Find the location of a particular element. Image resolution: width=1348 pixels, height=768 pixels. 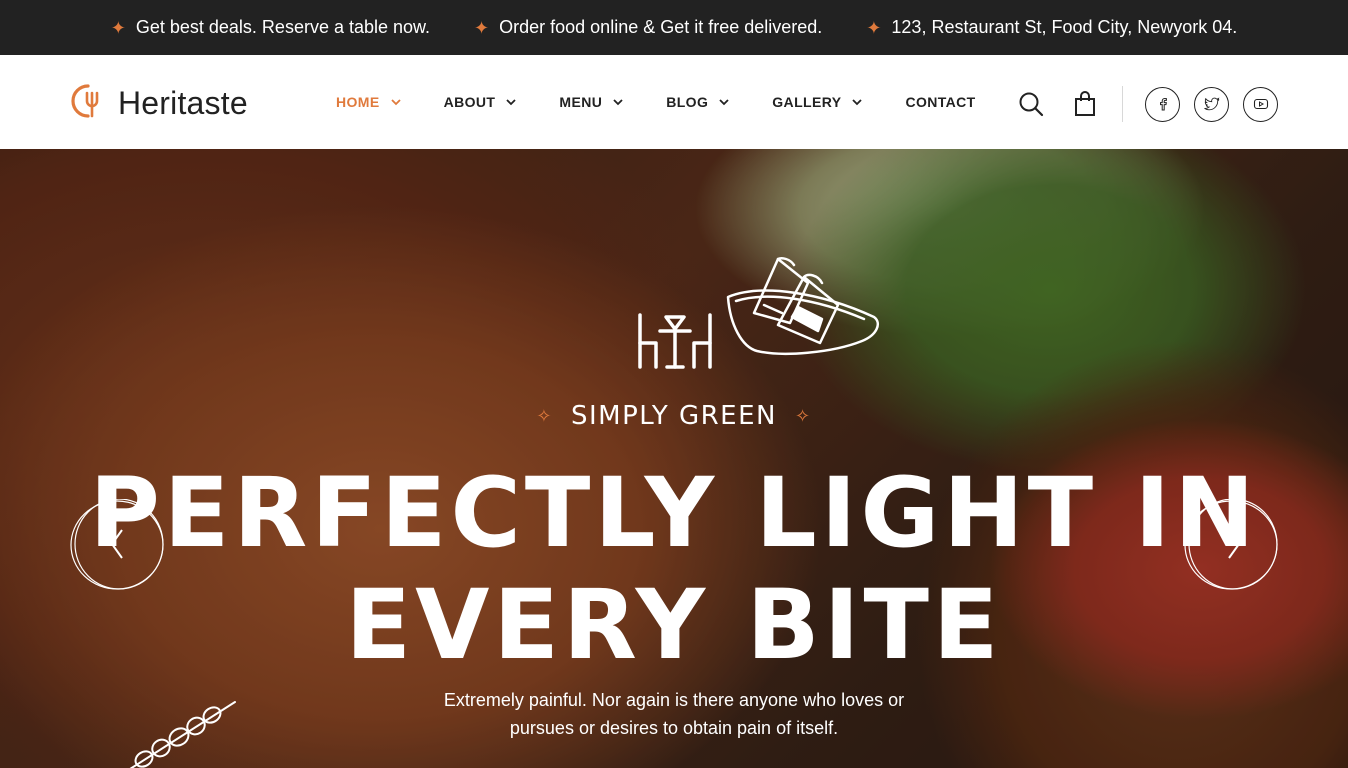

twitter-icon is located at coordinates (1211, 104).